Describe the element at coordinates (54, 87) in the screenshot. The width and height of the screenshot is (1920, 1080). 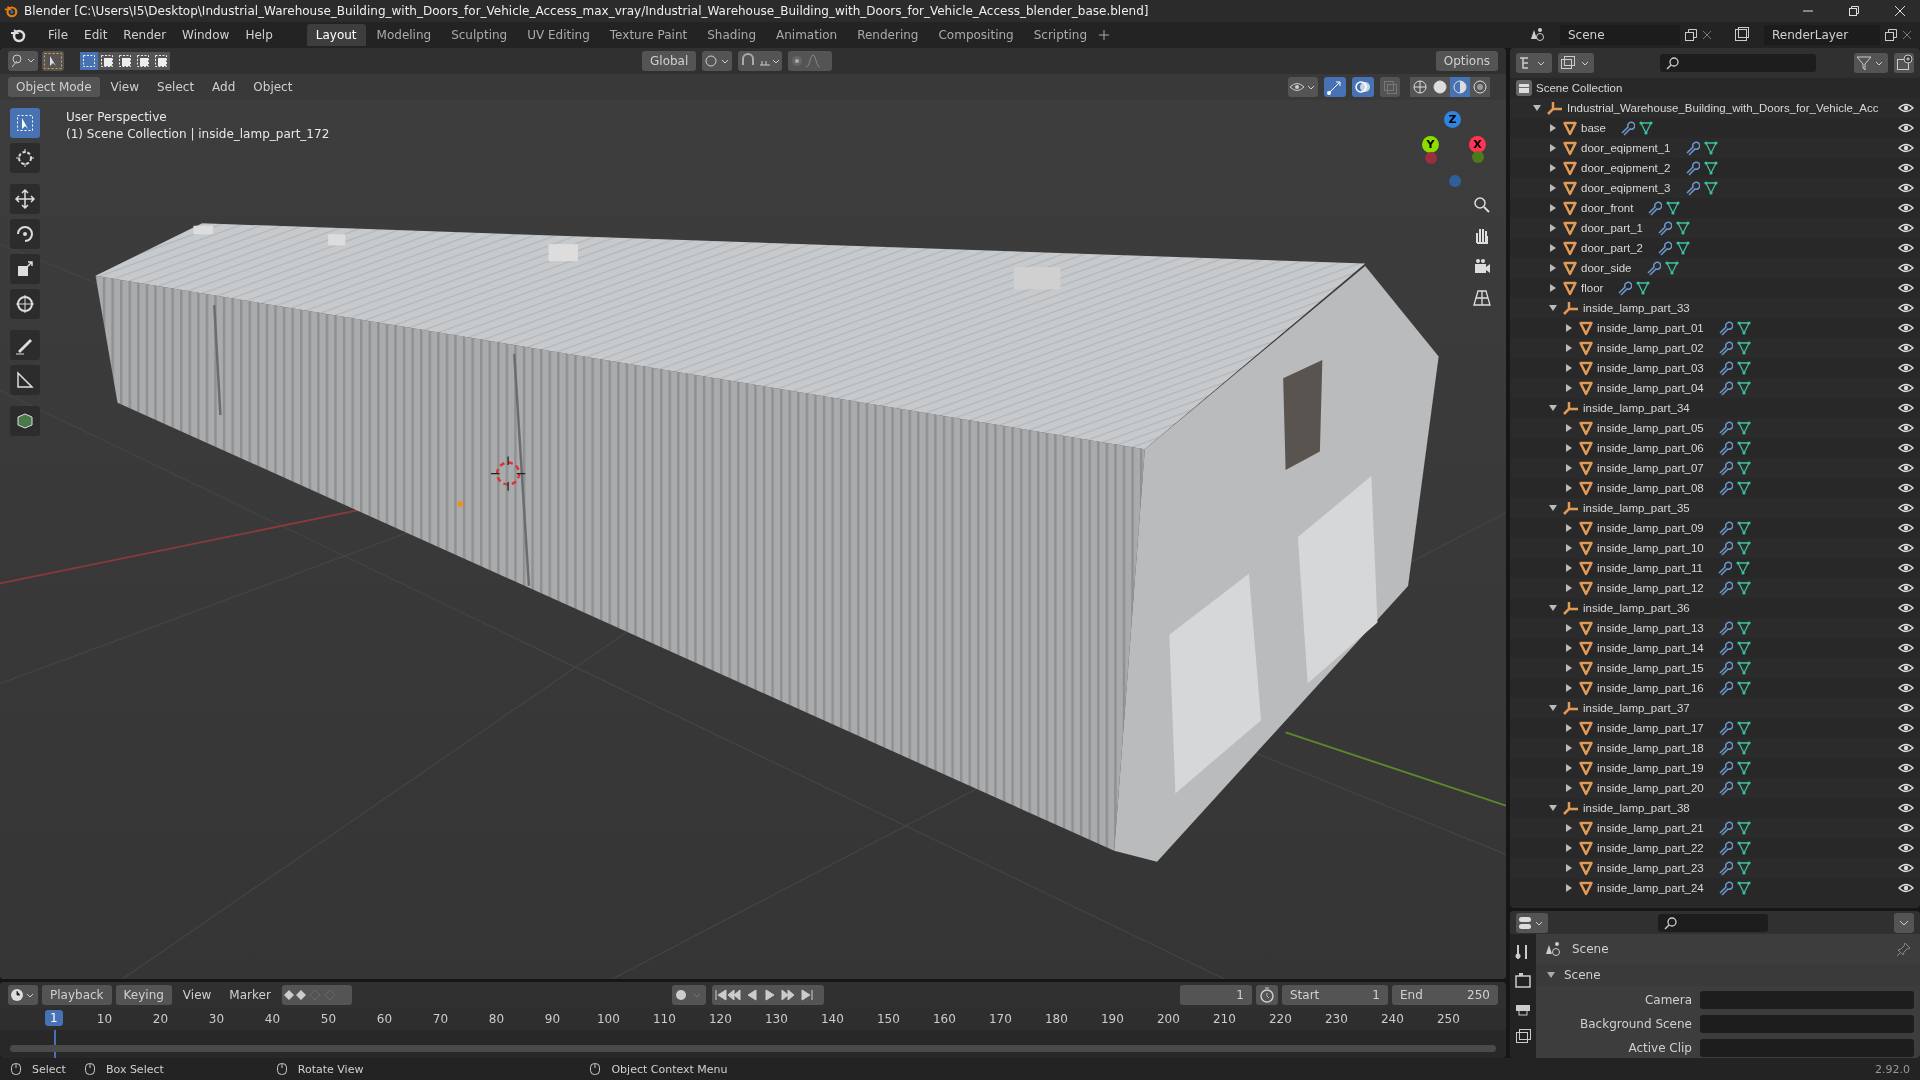
I see `mode-dropdown: Object Mode` at that location.